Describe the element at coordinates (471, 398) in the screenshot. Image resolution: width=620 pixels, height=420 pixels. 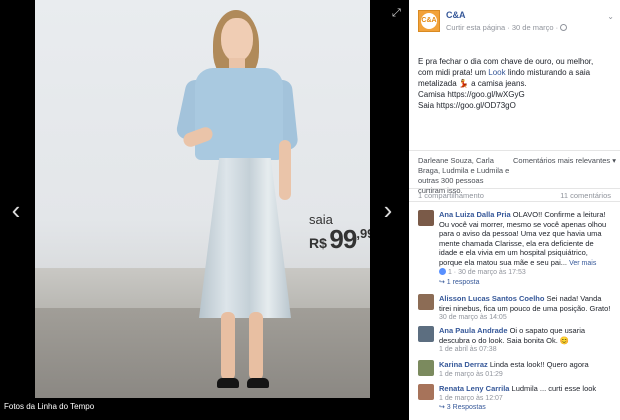
I see `comment-meta: 1 de março às 12:07` at that location.